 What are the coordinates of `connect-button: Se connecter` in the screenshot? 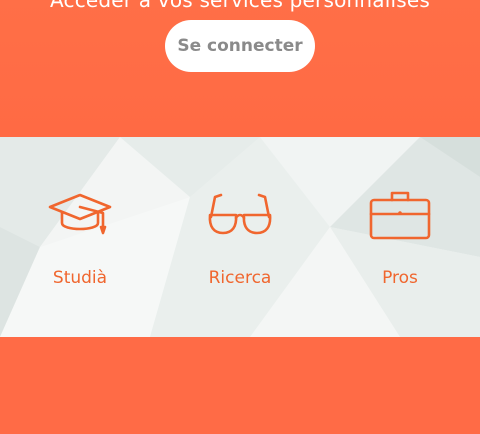 It's located at (240, 46).